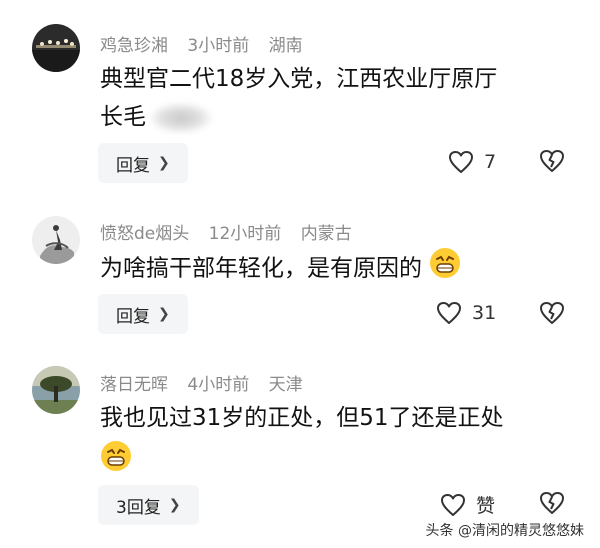 This screenshot has width=600, height=548. I want to click on like-count: 7, so click(490, 162).